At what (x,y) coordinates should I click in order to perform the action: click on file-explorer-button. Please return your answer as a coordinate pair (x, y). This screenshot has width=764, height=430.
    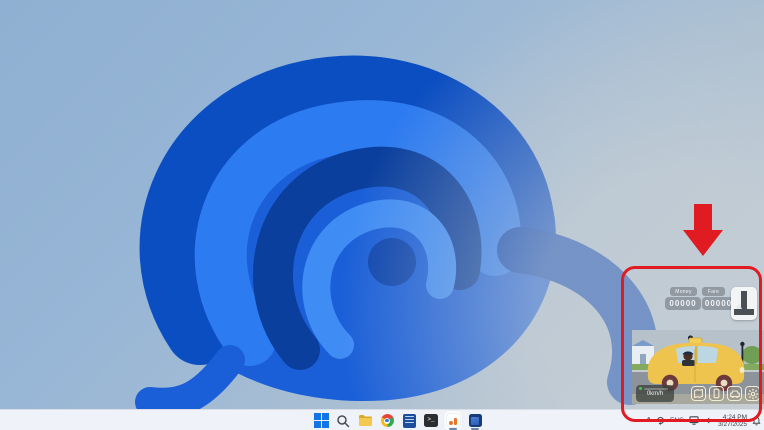
    Looking at the image, I should click on (365, 420).